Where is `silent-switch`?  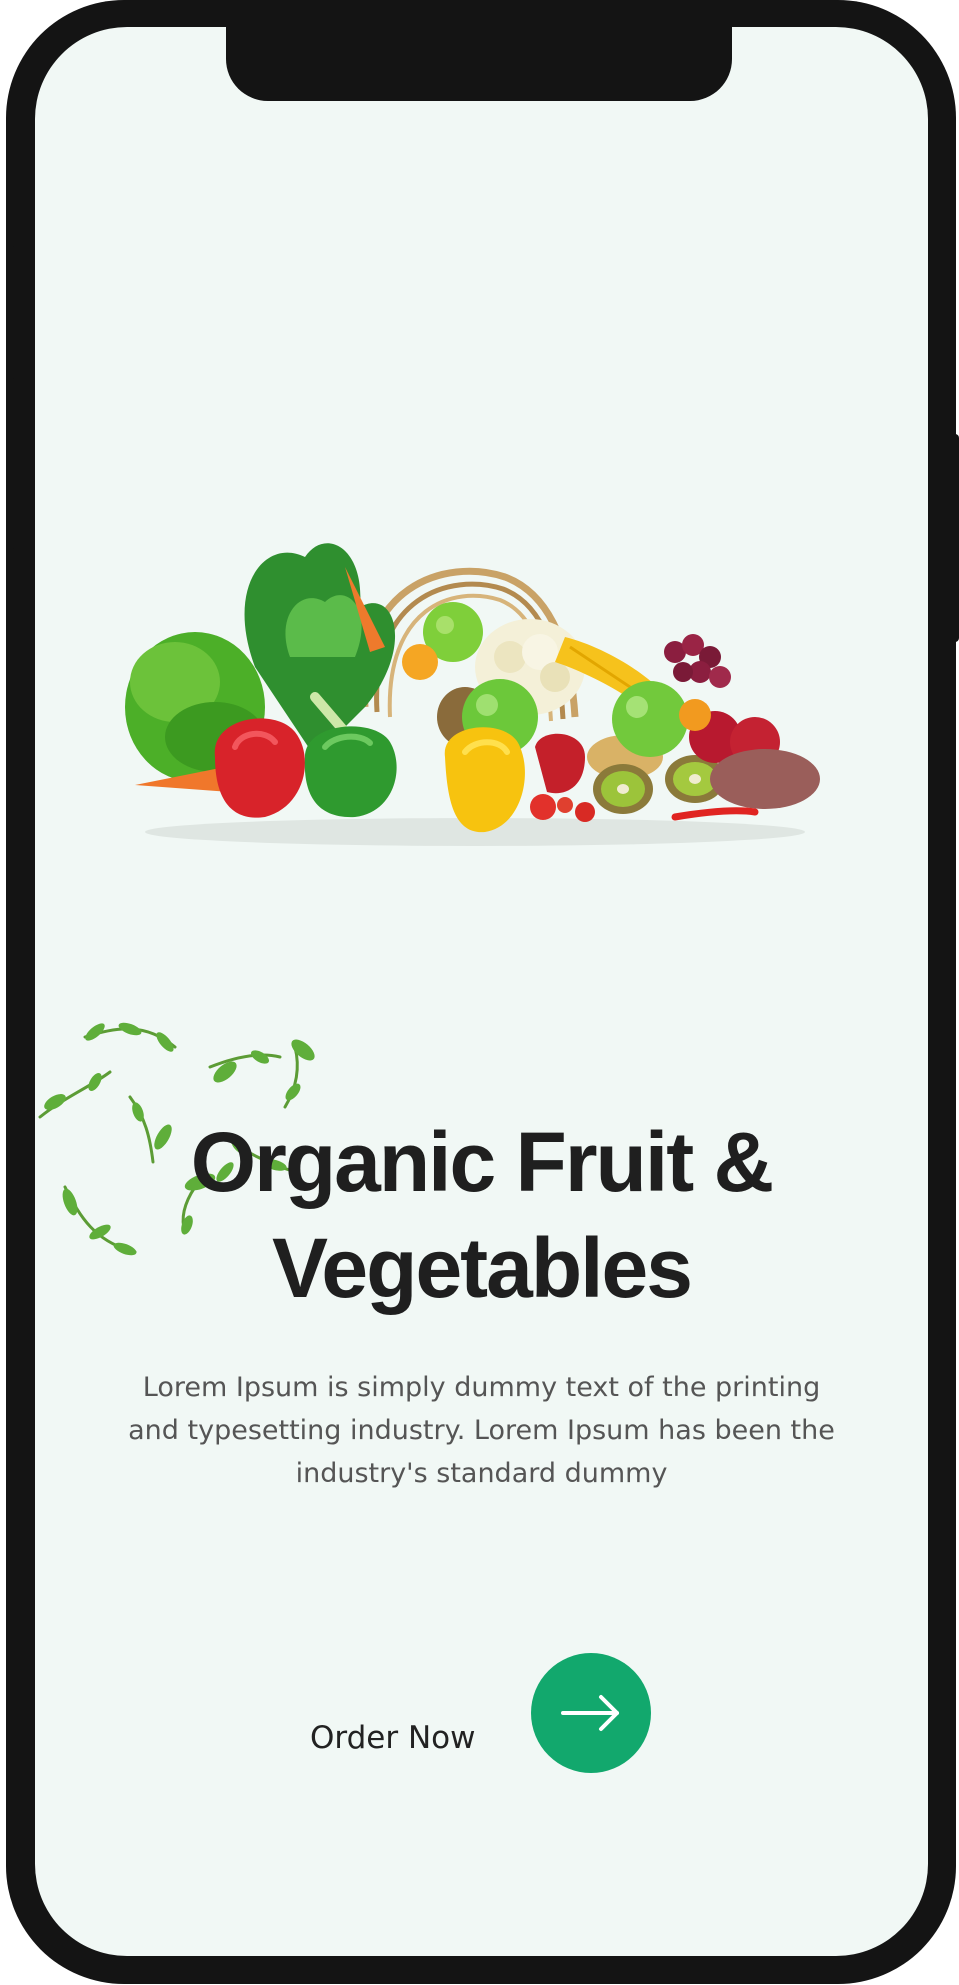 silent-switch is located at coordinates (11, 282).